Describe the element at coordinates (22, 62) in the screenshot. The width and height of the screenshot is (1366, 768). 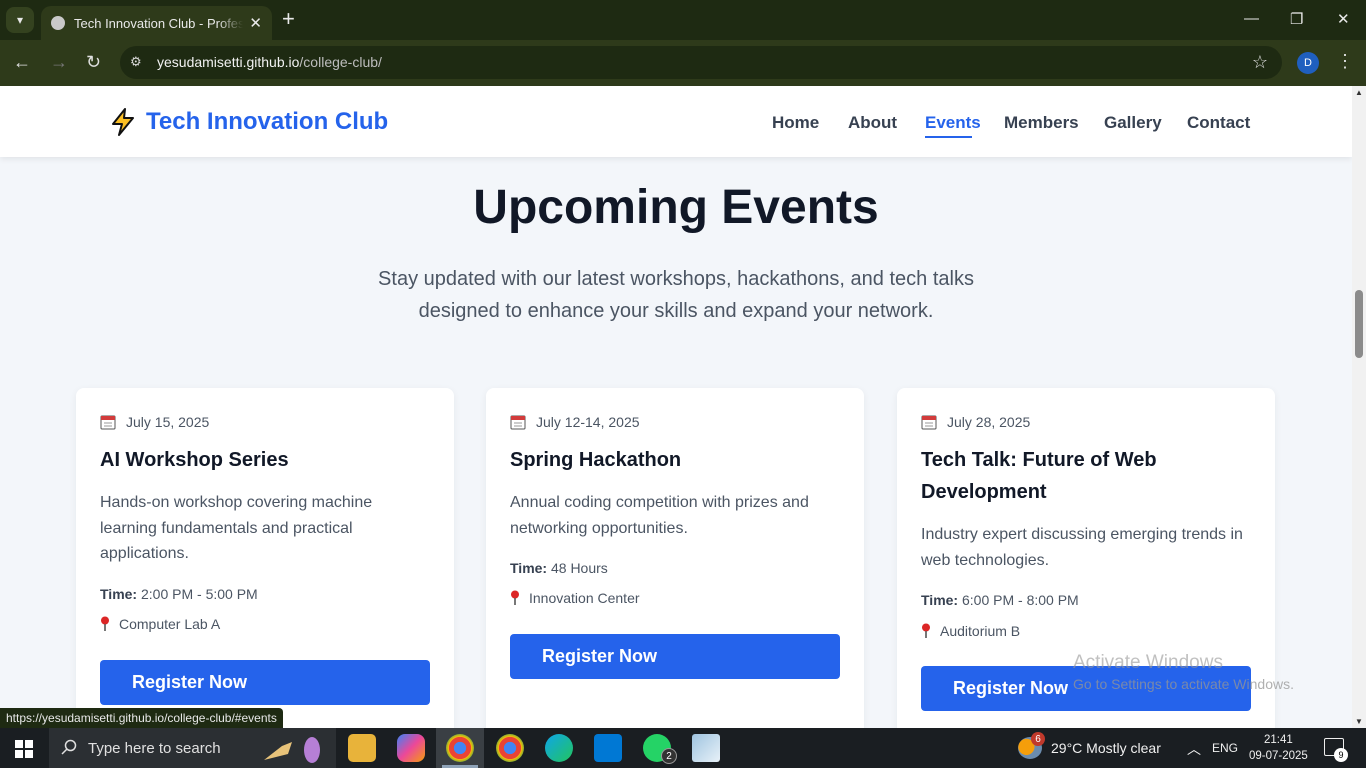
I see `back-arrow-icon: ←` at that location.